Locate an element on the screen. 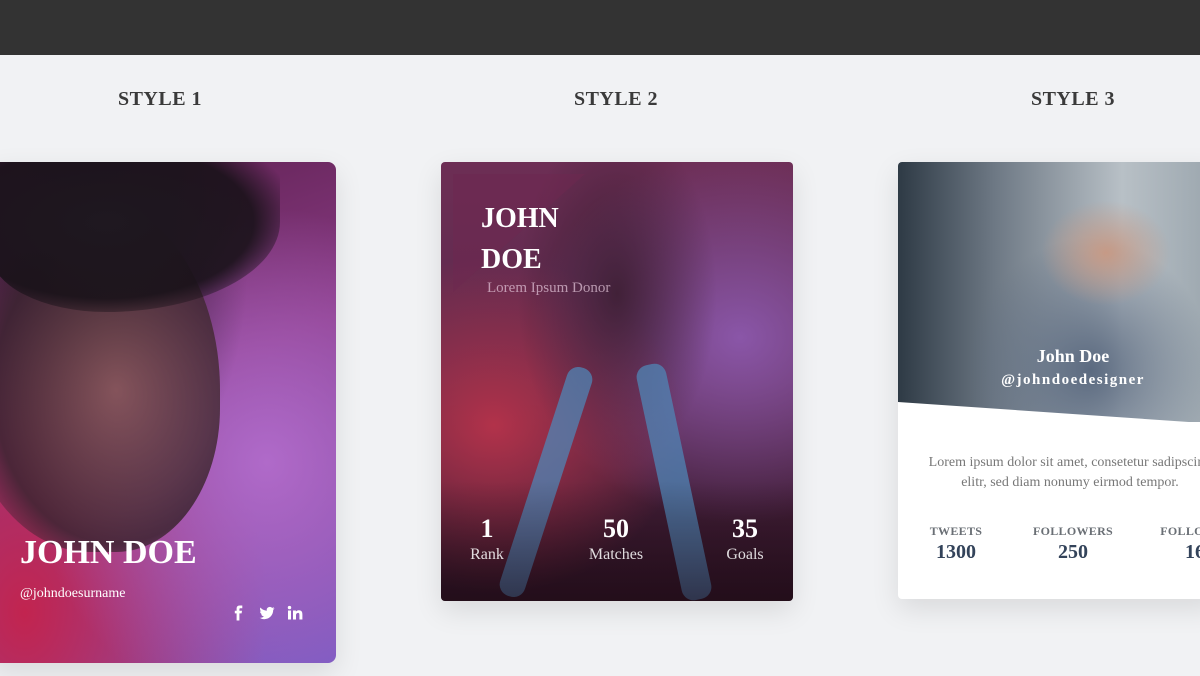  stat-value: 250 is located at coordinates (1073, 552).